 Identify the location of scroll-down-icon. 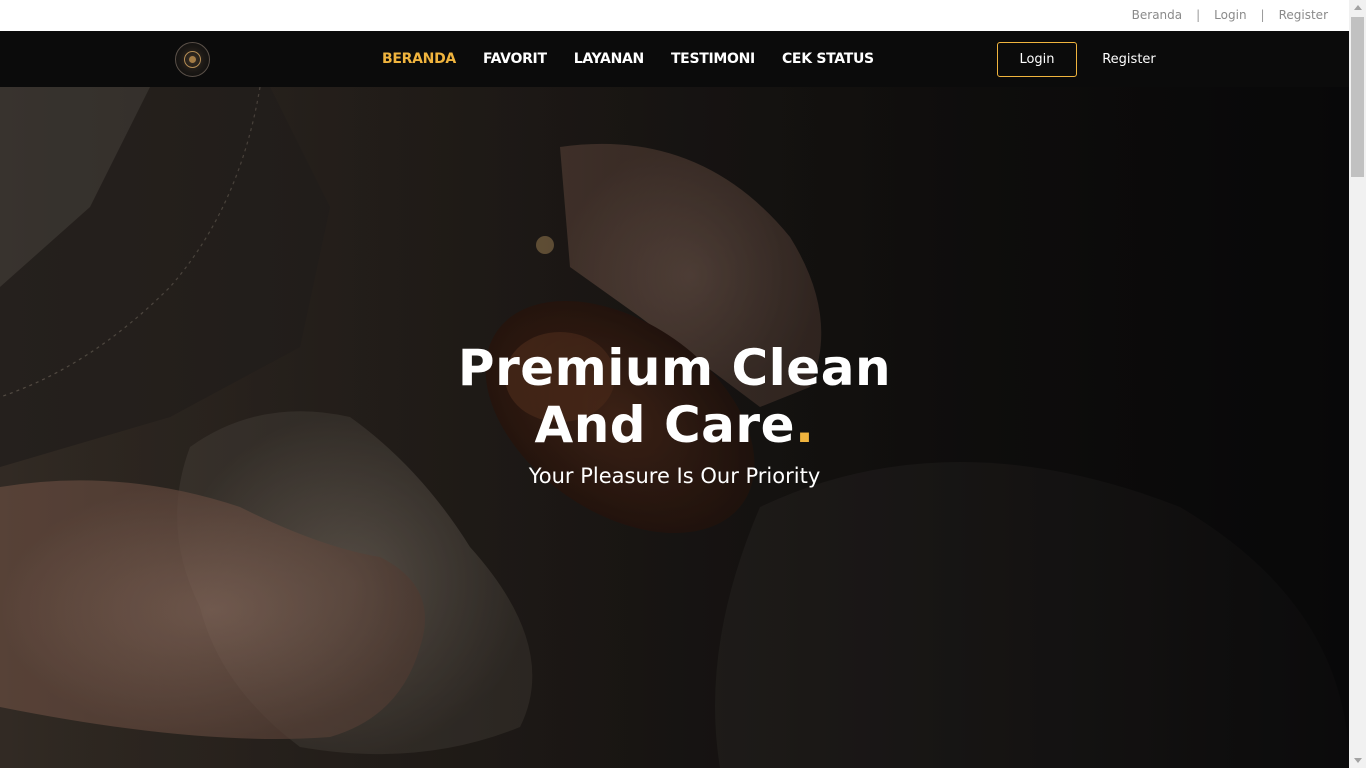
(1358, 760).